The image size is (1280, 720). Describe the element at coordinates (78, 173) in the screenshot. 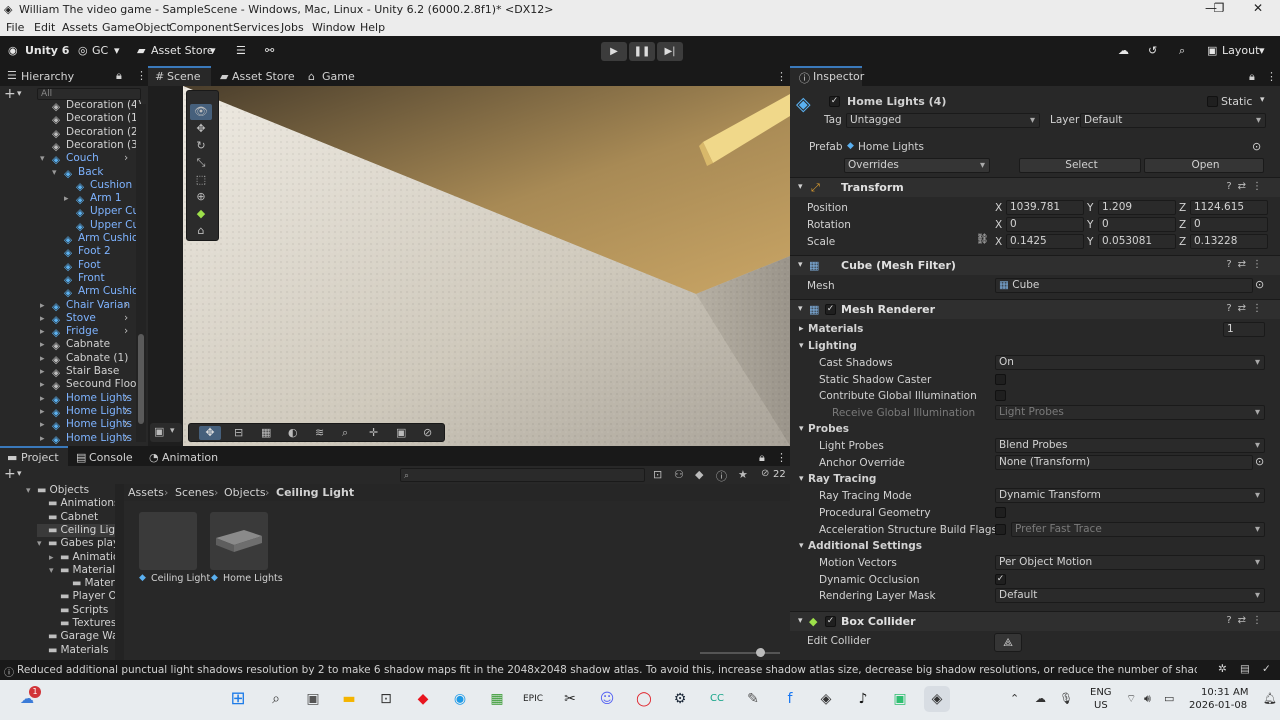

I see `hierarchy-item: ▾ ◈ Back` at that location.